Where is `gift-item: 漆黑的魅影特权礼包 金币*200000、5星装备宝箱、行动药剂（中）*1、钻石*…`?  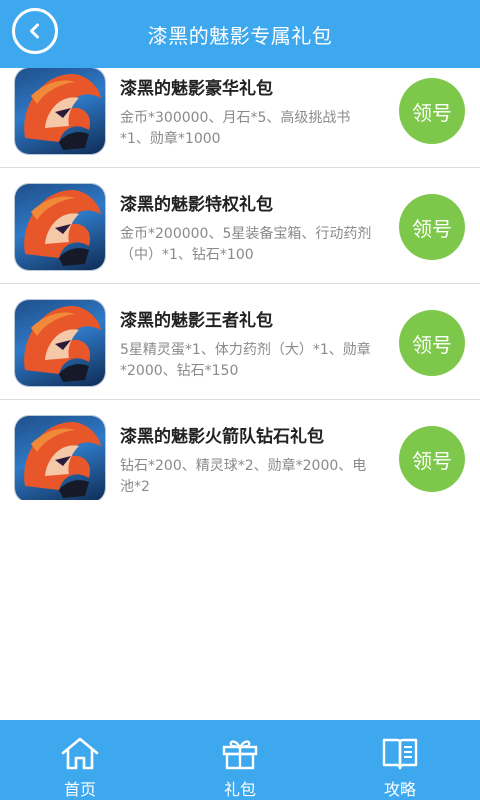
gift-item: 漆黑的魅影特权礼包 金币*200000、5星装备宝箱、行动药剂（中）*1、钻石*… is located at coordinates (240, 226).